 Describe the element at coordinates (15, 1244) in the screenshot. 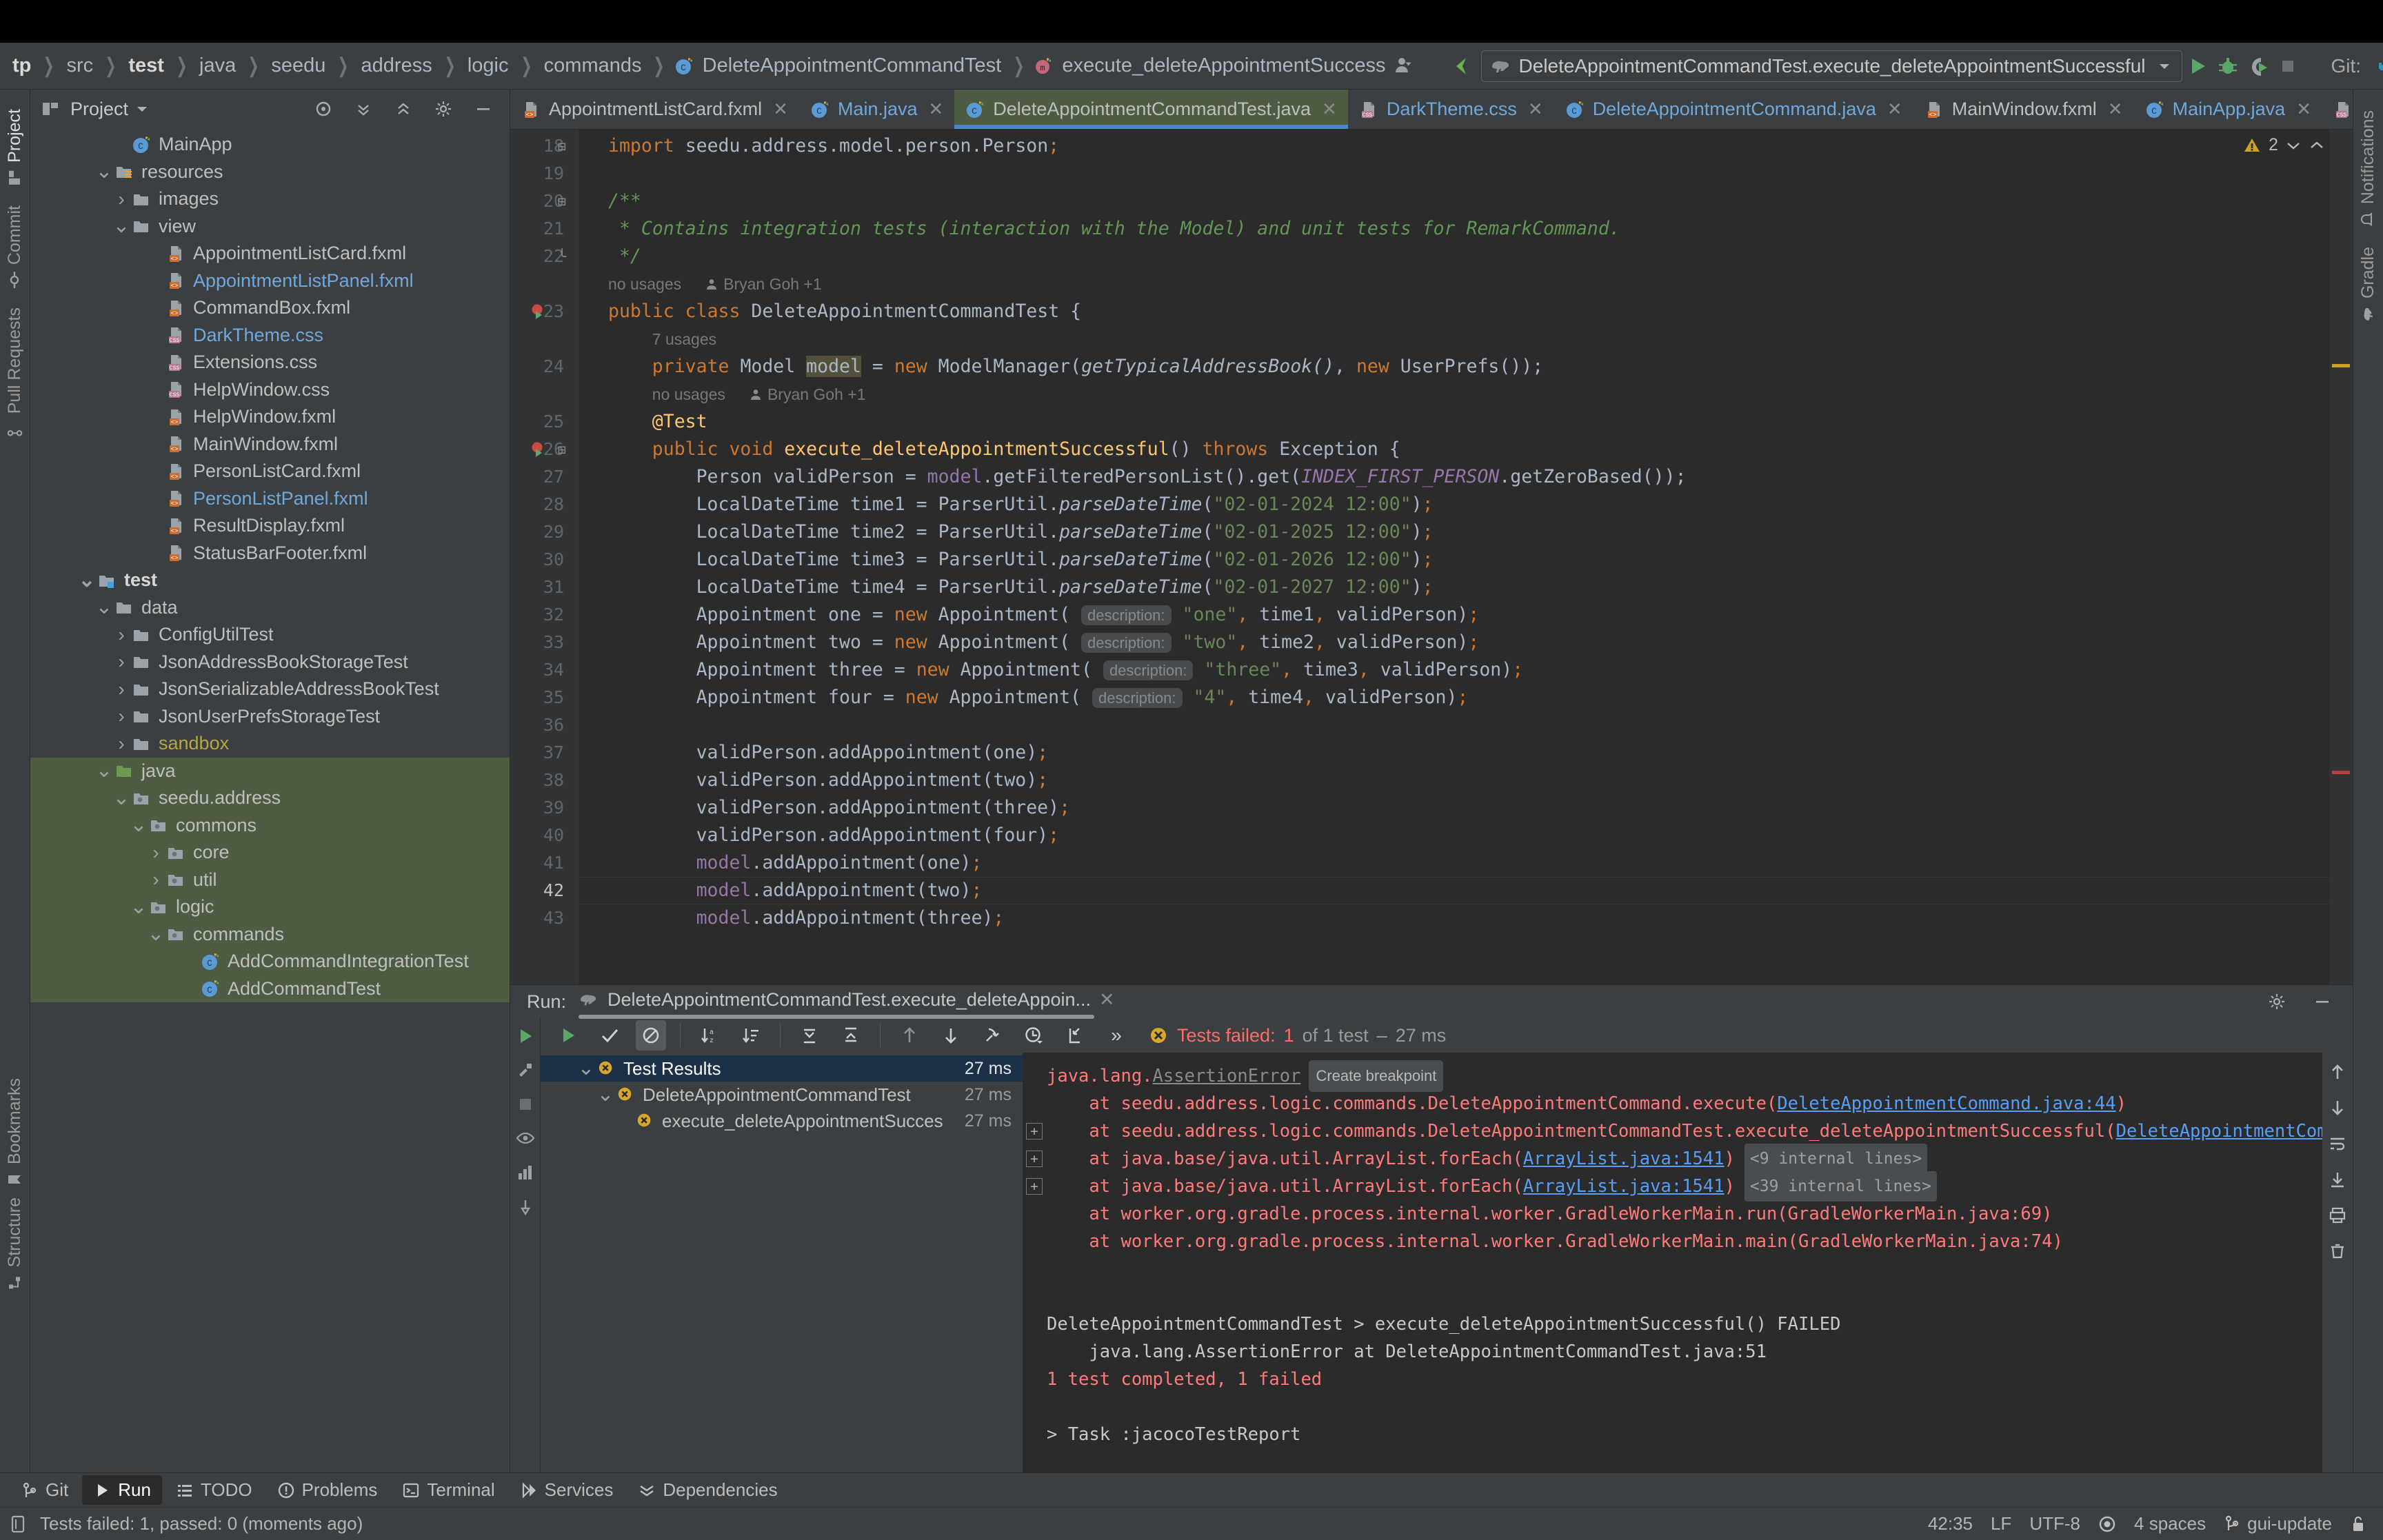

I see `sidebar-tab-structure: Structure` at that location.